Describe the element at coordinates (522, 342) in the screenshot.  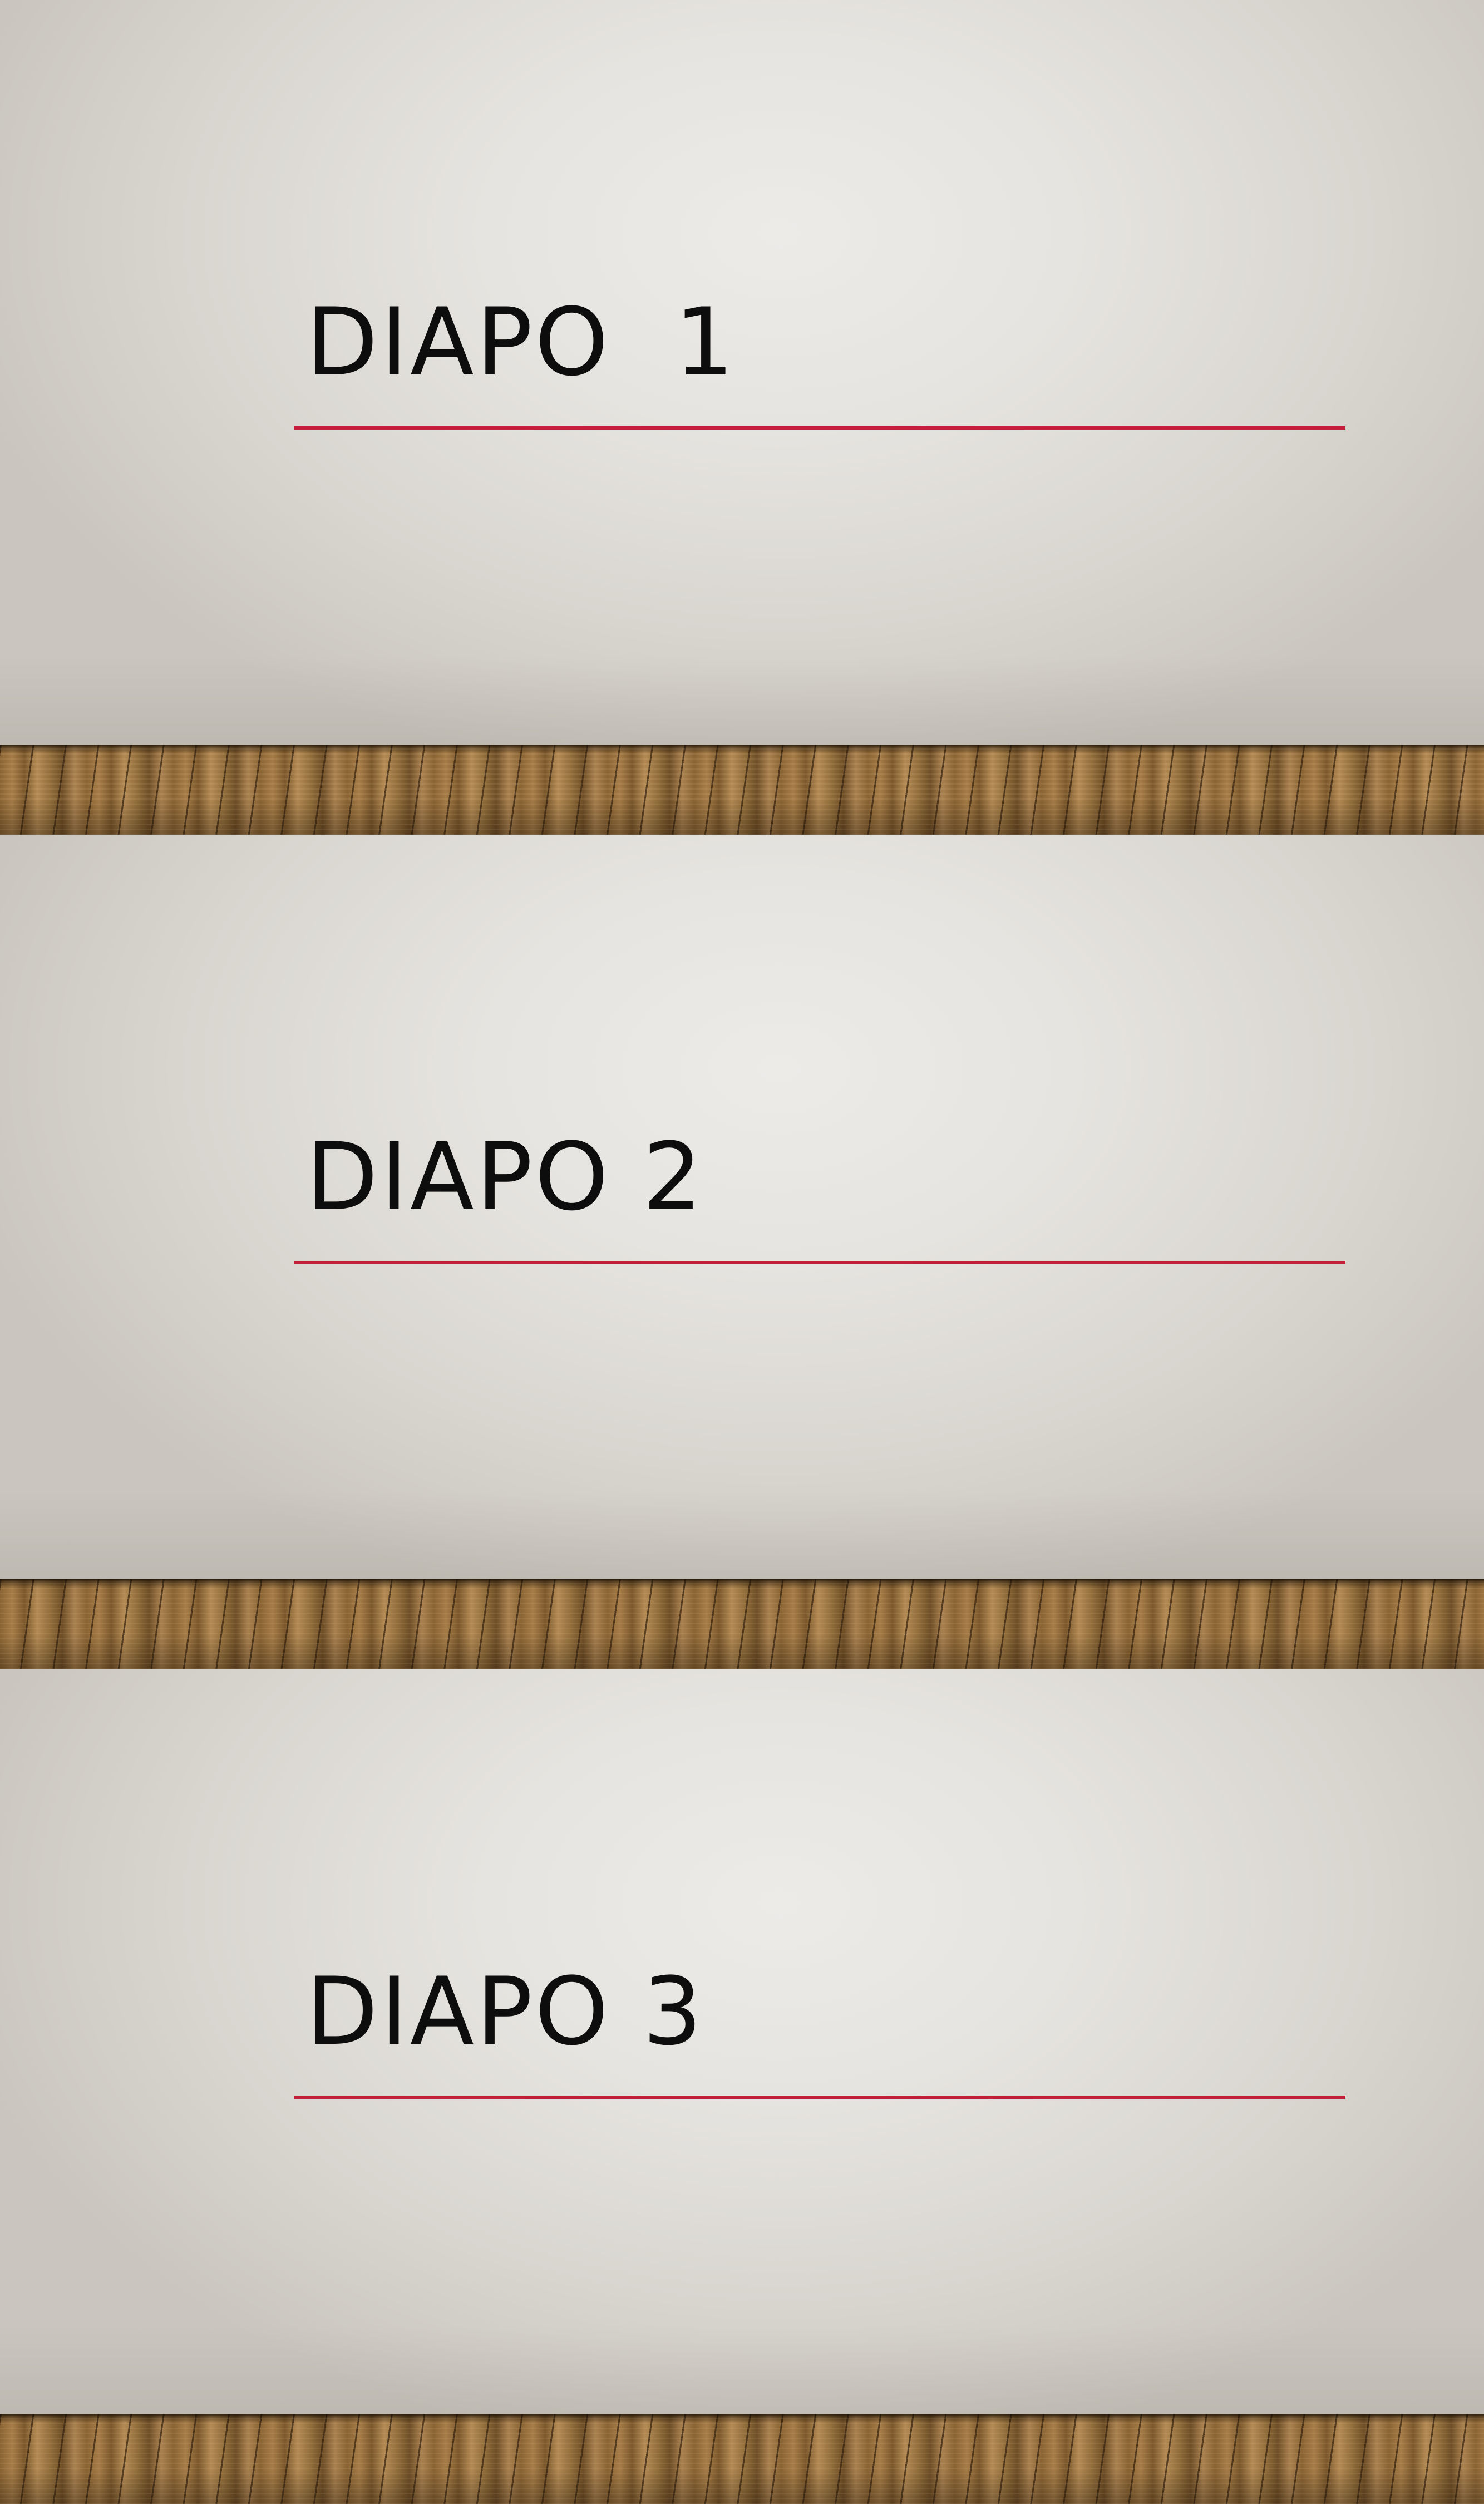
I see `slide-title: DIAPO 1` at that location.